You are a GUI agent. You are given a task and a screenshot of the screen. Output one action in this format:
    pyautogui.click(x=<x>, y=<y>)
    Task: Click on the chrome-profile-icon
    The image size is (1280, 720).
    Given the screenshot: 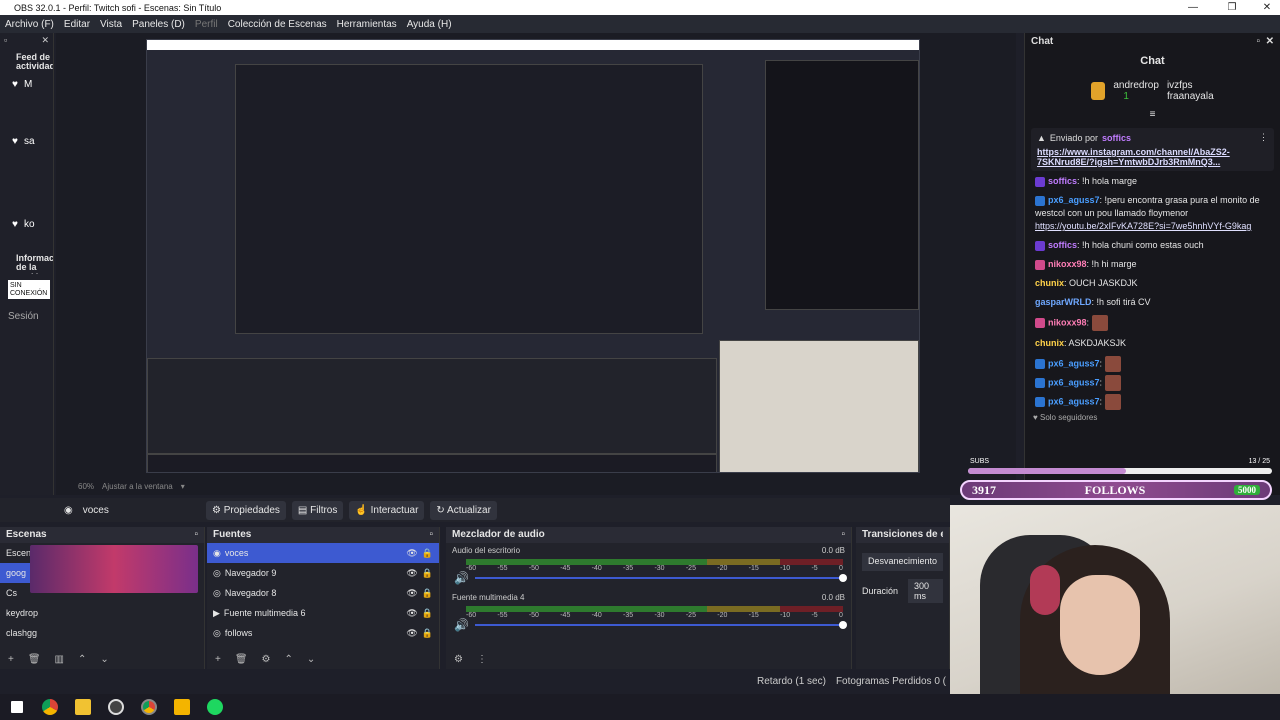 What is the action you would take?
    pyautogui.click(x=148, y=707)
    